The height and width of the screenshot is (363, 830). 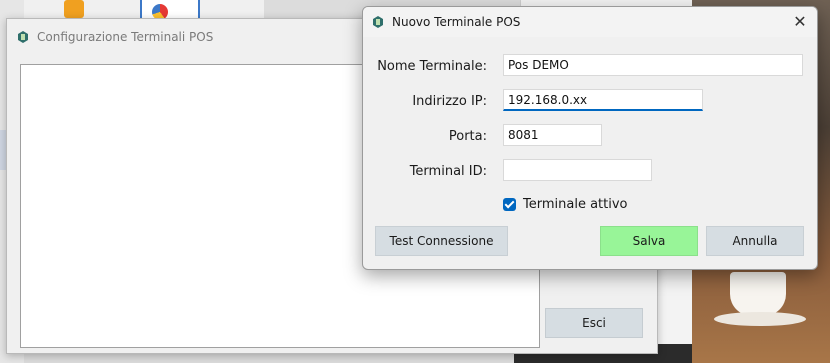 I want to click on terminal-id-label: Terminal ID:, so click(x=448, y=171).